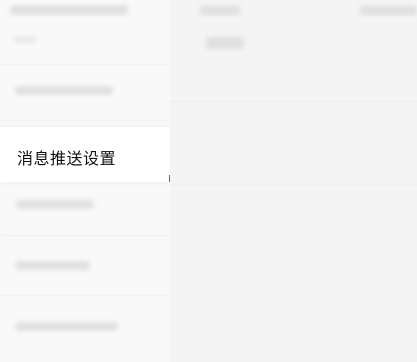 Image resolution: width=417 pixels, height=362 pixels. What do you see at coordinates (388, 10) in the screenshot?
I see `main-header-right-blur` at bounding box center [388, 10].